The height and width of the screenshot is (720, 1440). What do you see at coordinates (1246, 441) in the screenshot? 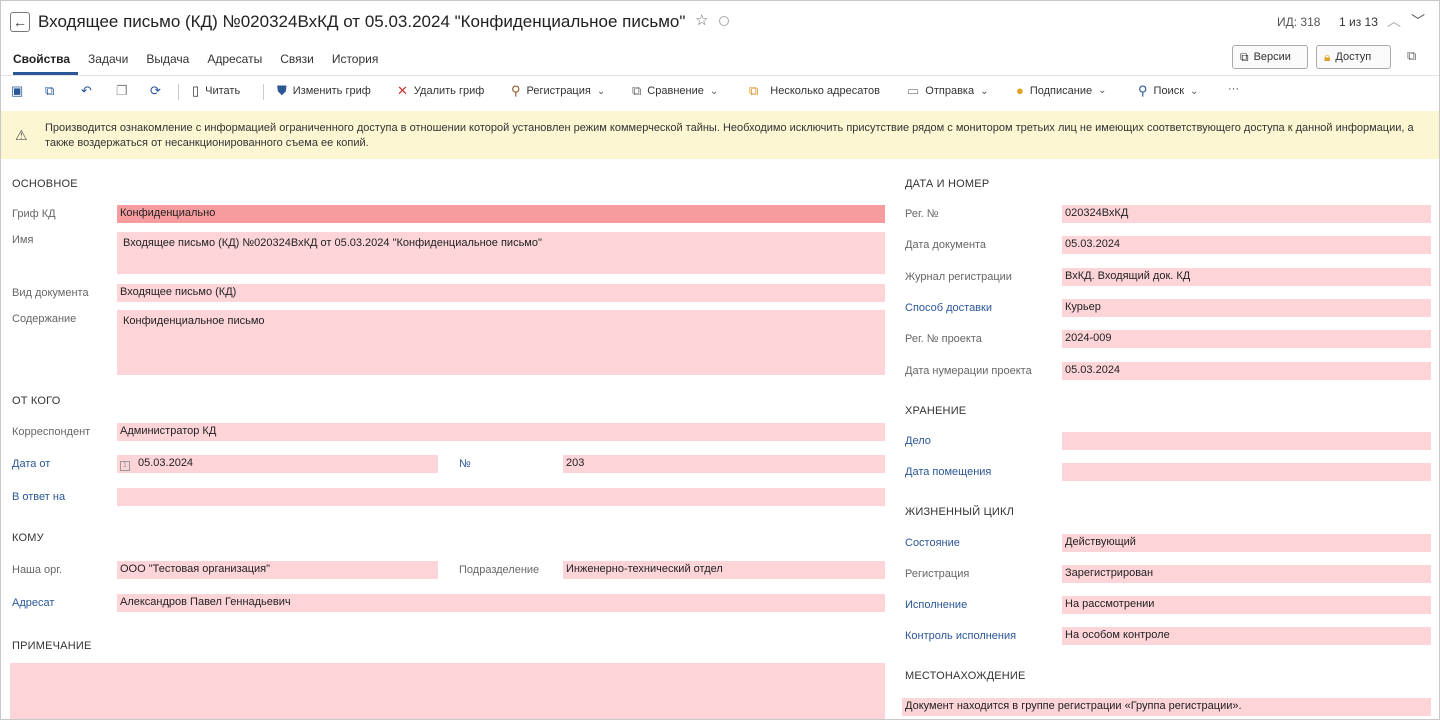
I see `case-field` at bounding box center [1246, 441].